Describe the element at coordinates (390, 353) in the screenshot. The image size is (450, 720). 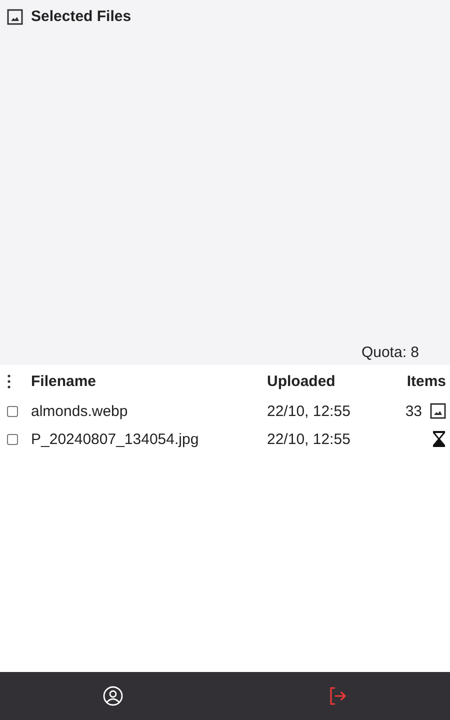
I see `quota-label: Quota: 8` at that location.